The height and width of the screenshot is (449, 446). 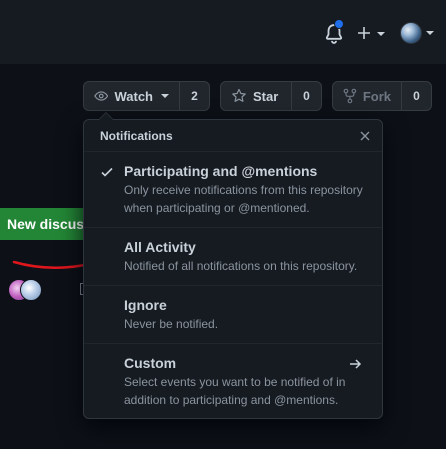 What do you see at coordinates (364, 33) in the screenshot?
I see `plus-icon` at bounding box center [364, 33].